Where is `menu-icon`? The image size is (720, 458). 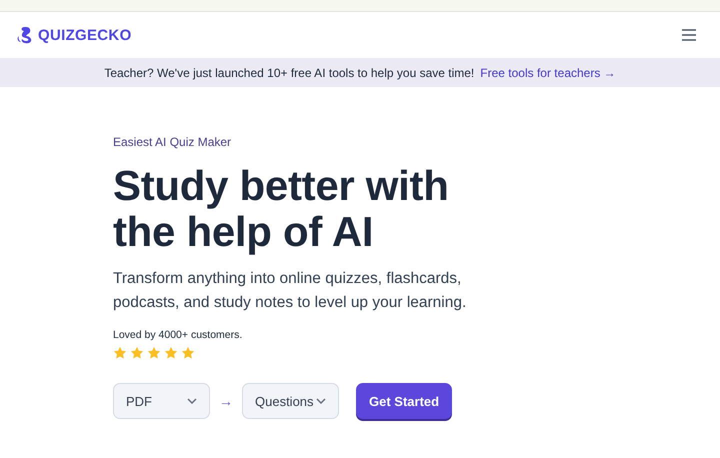
menu-icon is located at coordinates (689, 35).